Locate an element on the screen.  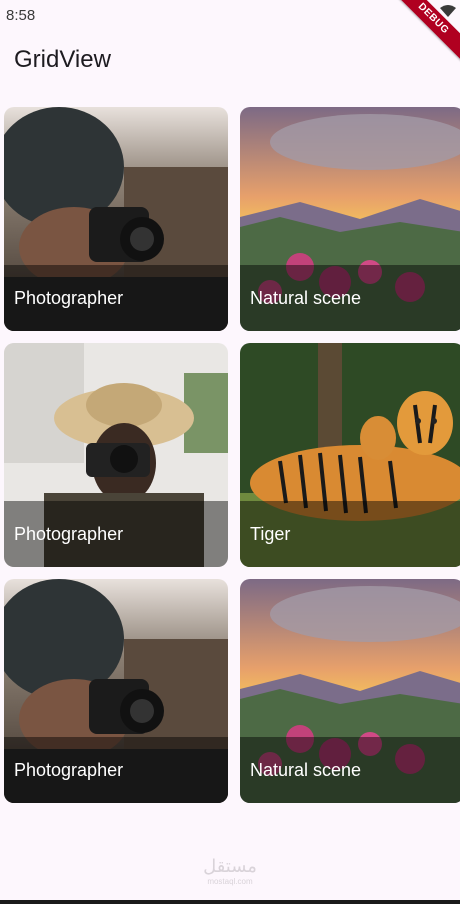
status-bar: 8:58 is located at coordinates (230, 16).